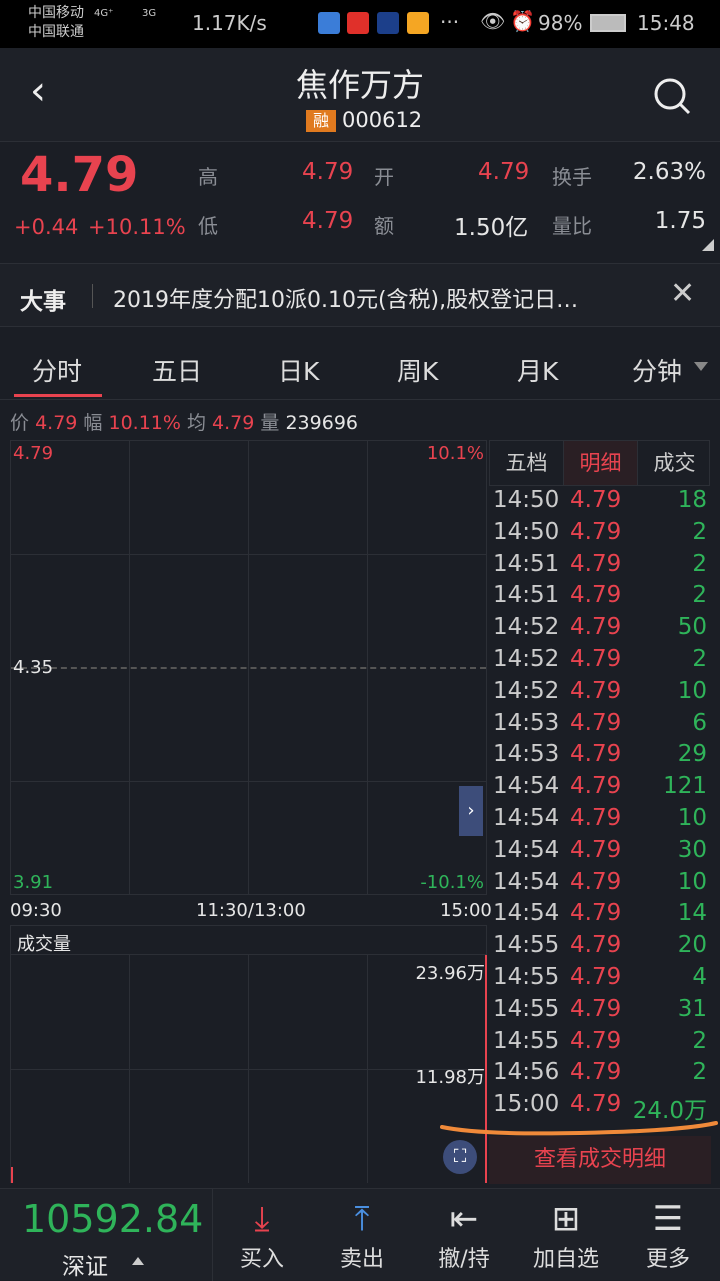 This screenshot has width=720, height=1281. What do you see at coordinates (177, 370) in the screenshot?
I see `tab-five-day: 五日` at bounding box center [177, 370].